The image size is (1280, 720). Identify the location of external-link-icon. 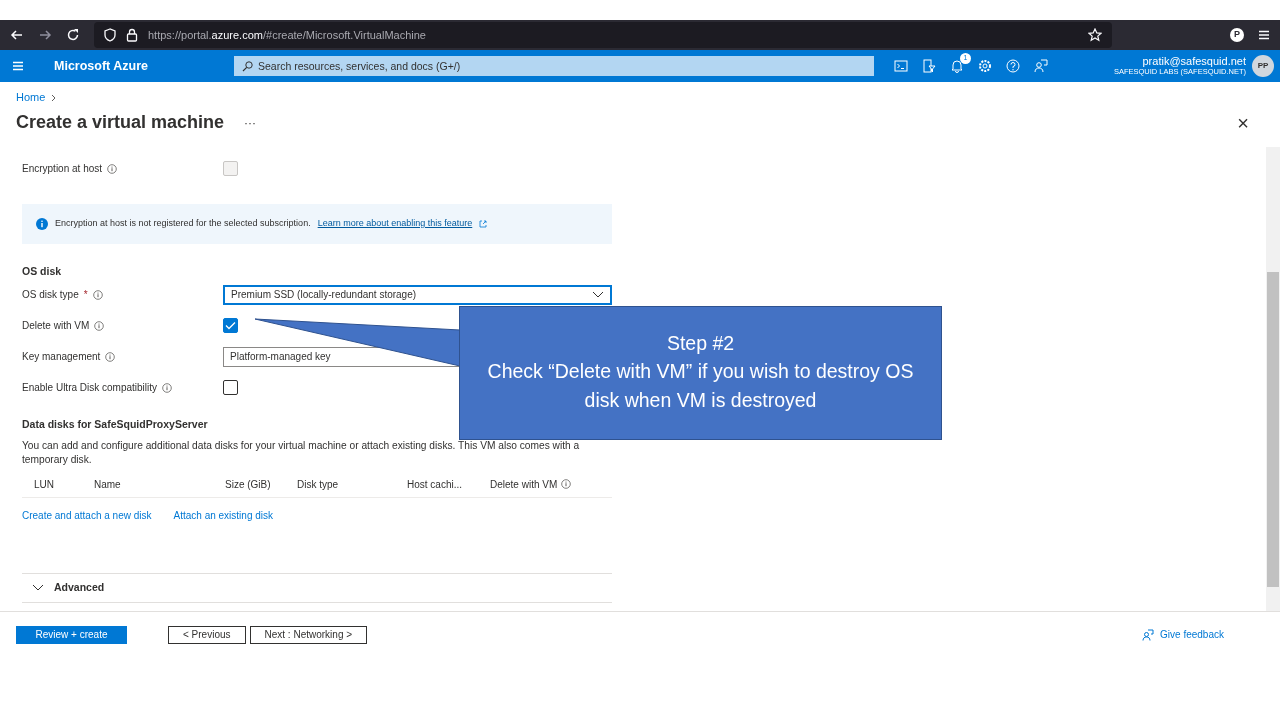
(483, 223).